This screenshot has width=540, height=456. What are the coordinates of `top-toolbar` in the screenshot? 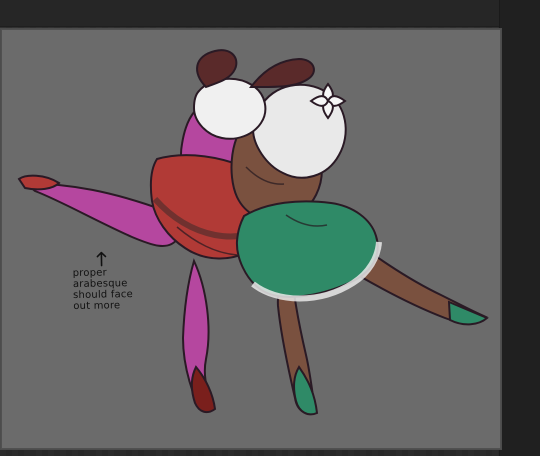 It's located at (270, 13).